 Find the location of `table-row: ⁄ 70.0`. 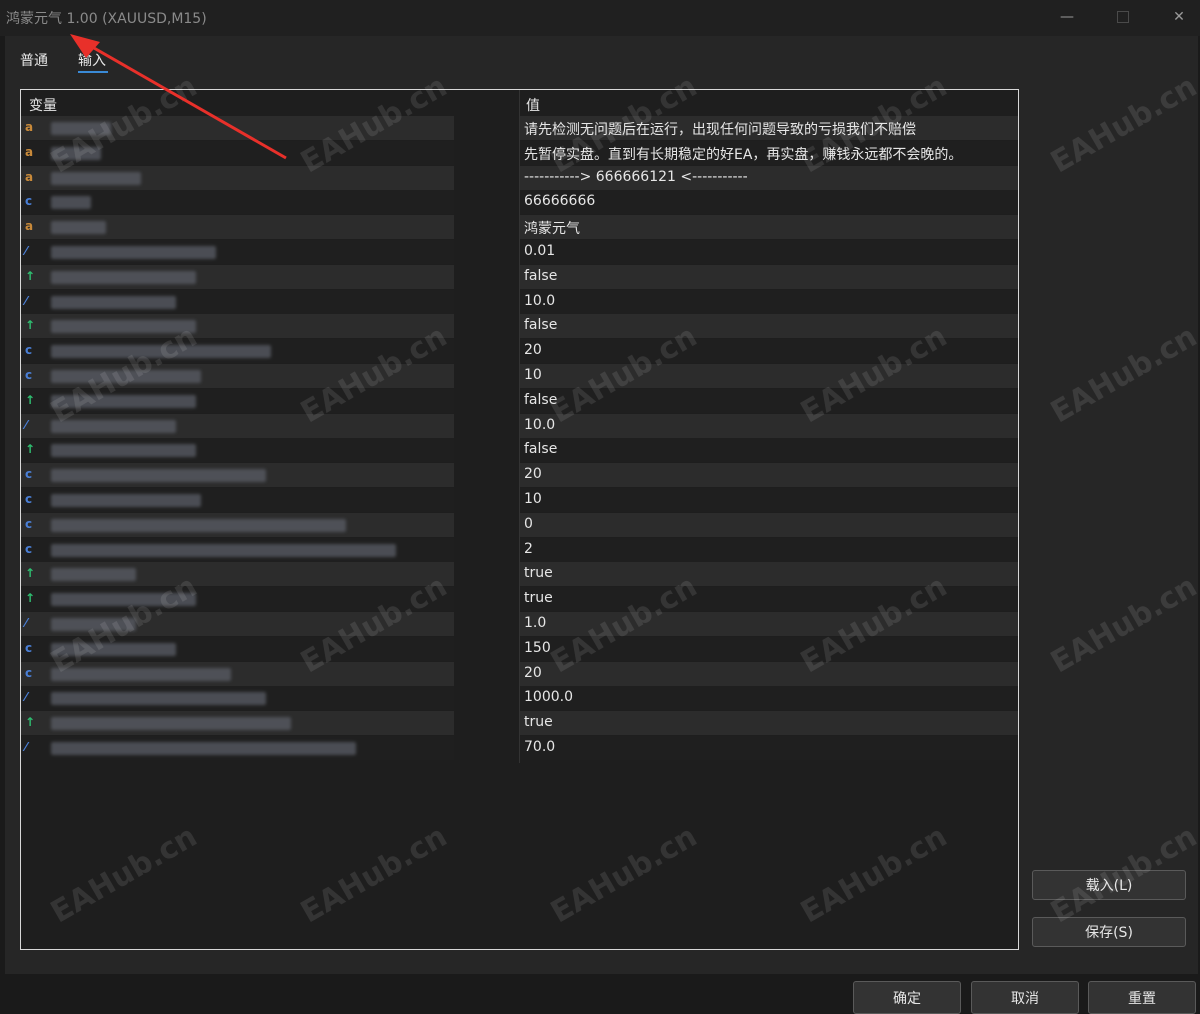

table-row: ⁄ 70.0 is located at coordinates (519, 748).